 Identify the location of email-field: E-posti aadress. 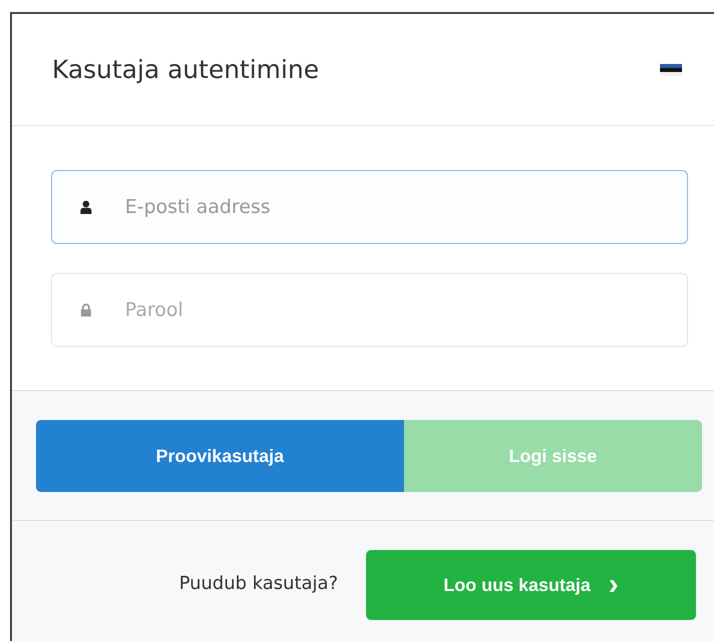
(369, 207).